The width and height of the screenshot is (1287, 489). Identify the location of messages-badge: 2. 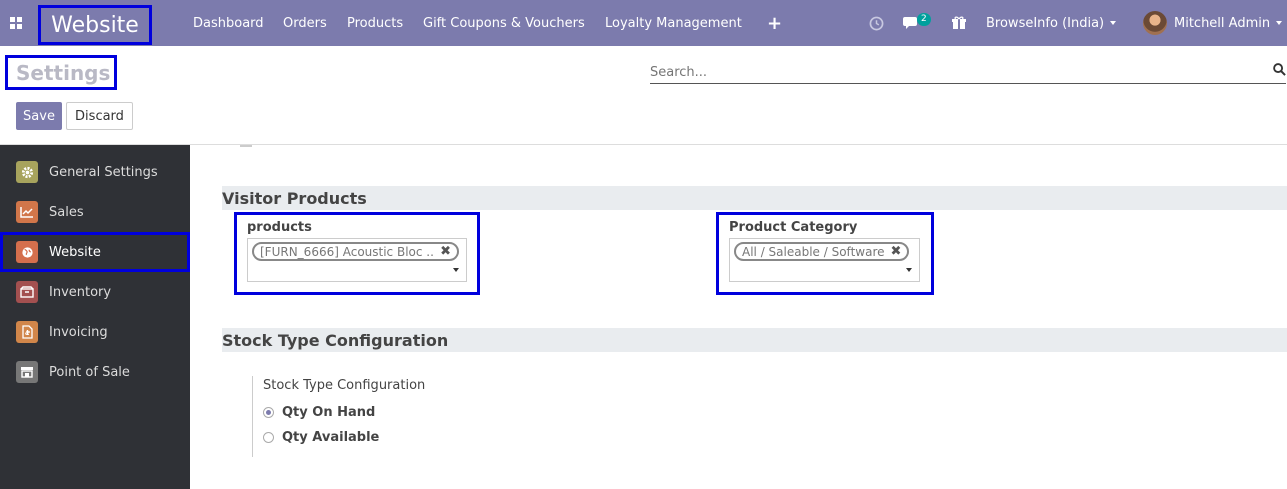
(924, 19).